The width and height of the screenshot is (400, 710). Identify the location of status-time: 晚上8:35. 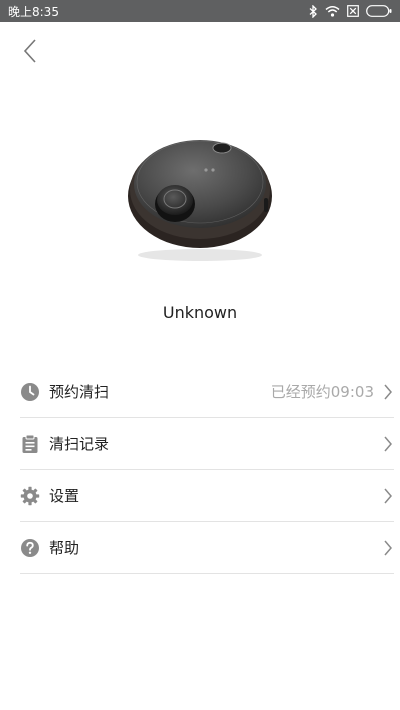
(33, 11).